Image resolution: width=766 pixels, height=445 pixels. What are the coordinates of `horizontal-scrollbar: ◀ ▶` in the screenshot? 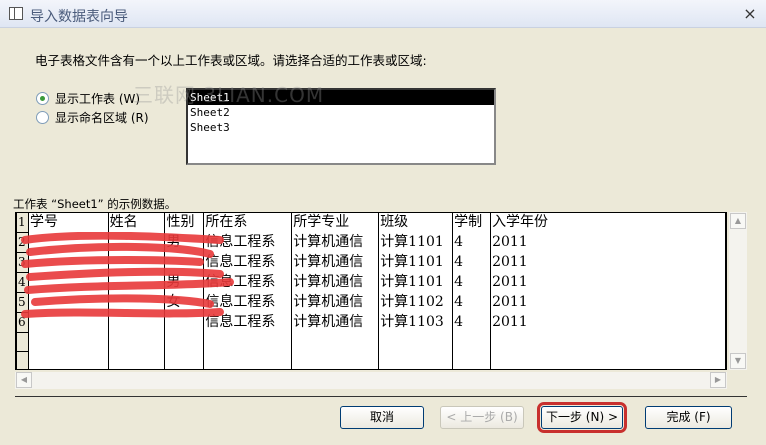 It's located at (371, 380).